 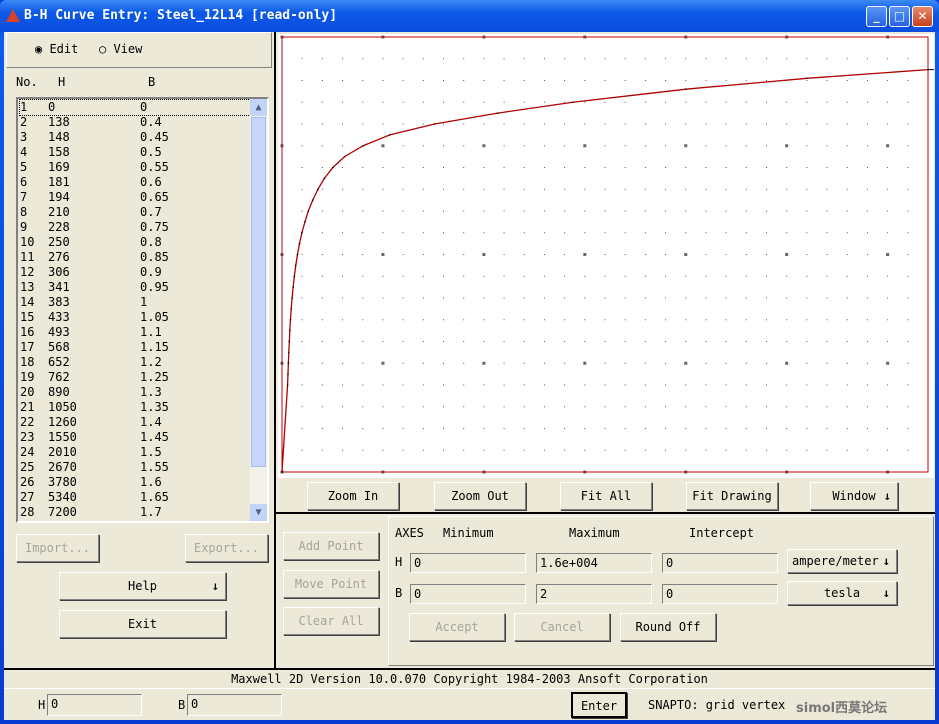 I want to click on data-point, so click(x=289, y=341).